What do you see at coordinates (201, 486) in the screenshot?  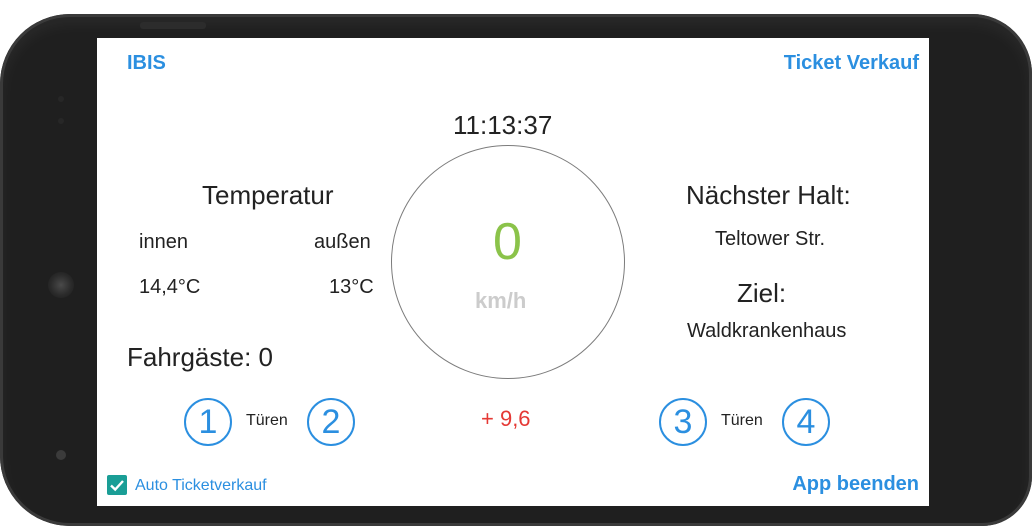 I see `auto-ticket-label: Auto Ticketverkauf` at bounding box center [201, 486].